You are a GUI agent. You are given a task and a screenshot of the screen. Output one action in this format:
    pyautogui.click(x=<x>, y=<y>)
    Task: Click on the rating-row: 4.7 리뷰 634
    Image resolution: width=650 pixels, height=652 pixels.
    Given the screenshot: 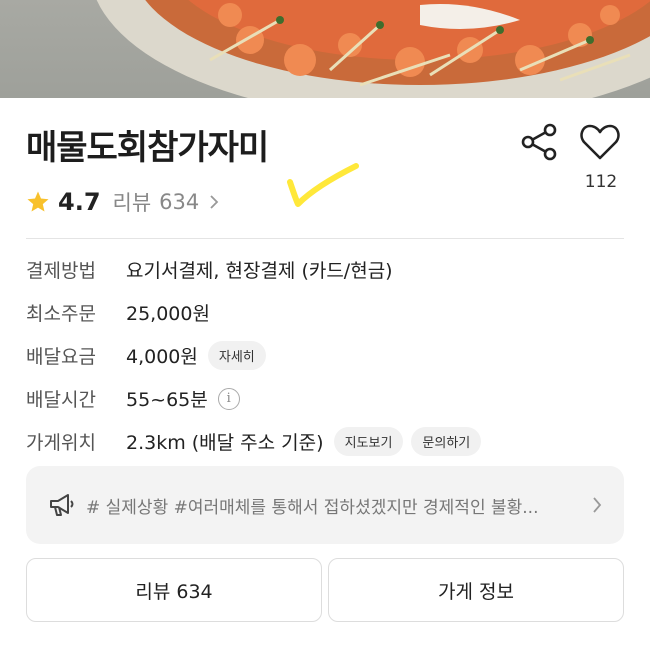 What is the action you would take?
    pyautogui.click(x=122, y=202)
    